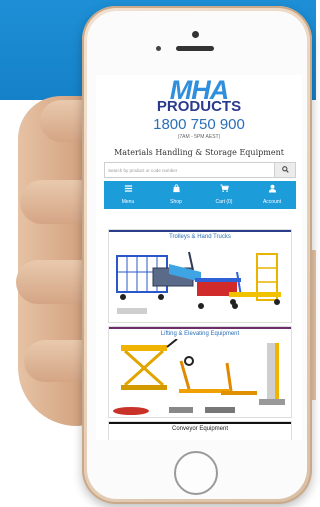 The image size is (320, 507). I want to click on category-title: Conveyor Equipment, so click(200, 429).